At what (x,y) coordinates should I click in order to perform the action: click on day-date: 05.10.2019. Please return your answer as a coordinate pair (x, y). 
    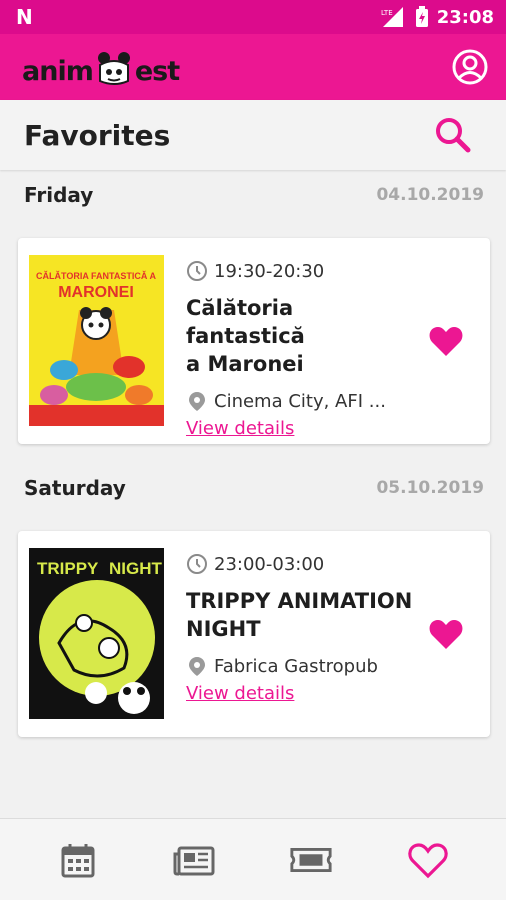
    Looking at the image, I should click on (430, 488).